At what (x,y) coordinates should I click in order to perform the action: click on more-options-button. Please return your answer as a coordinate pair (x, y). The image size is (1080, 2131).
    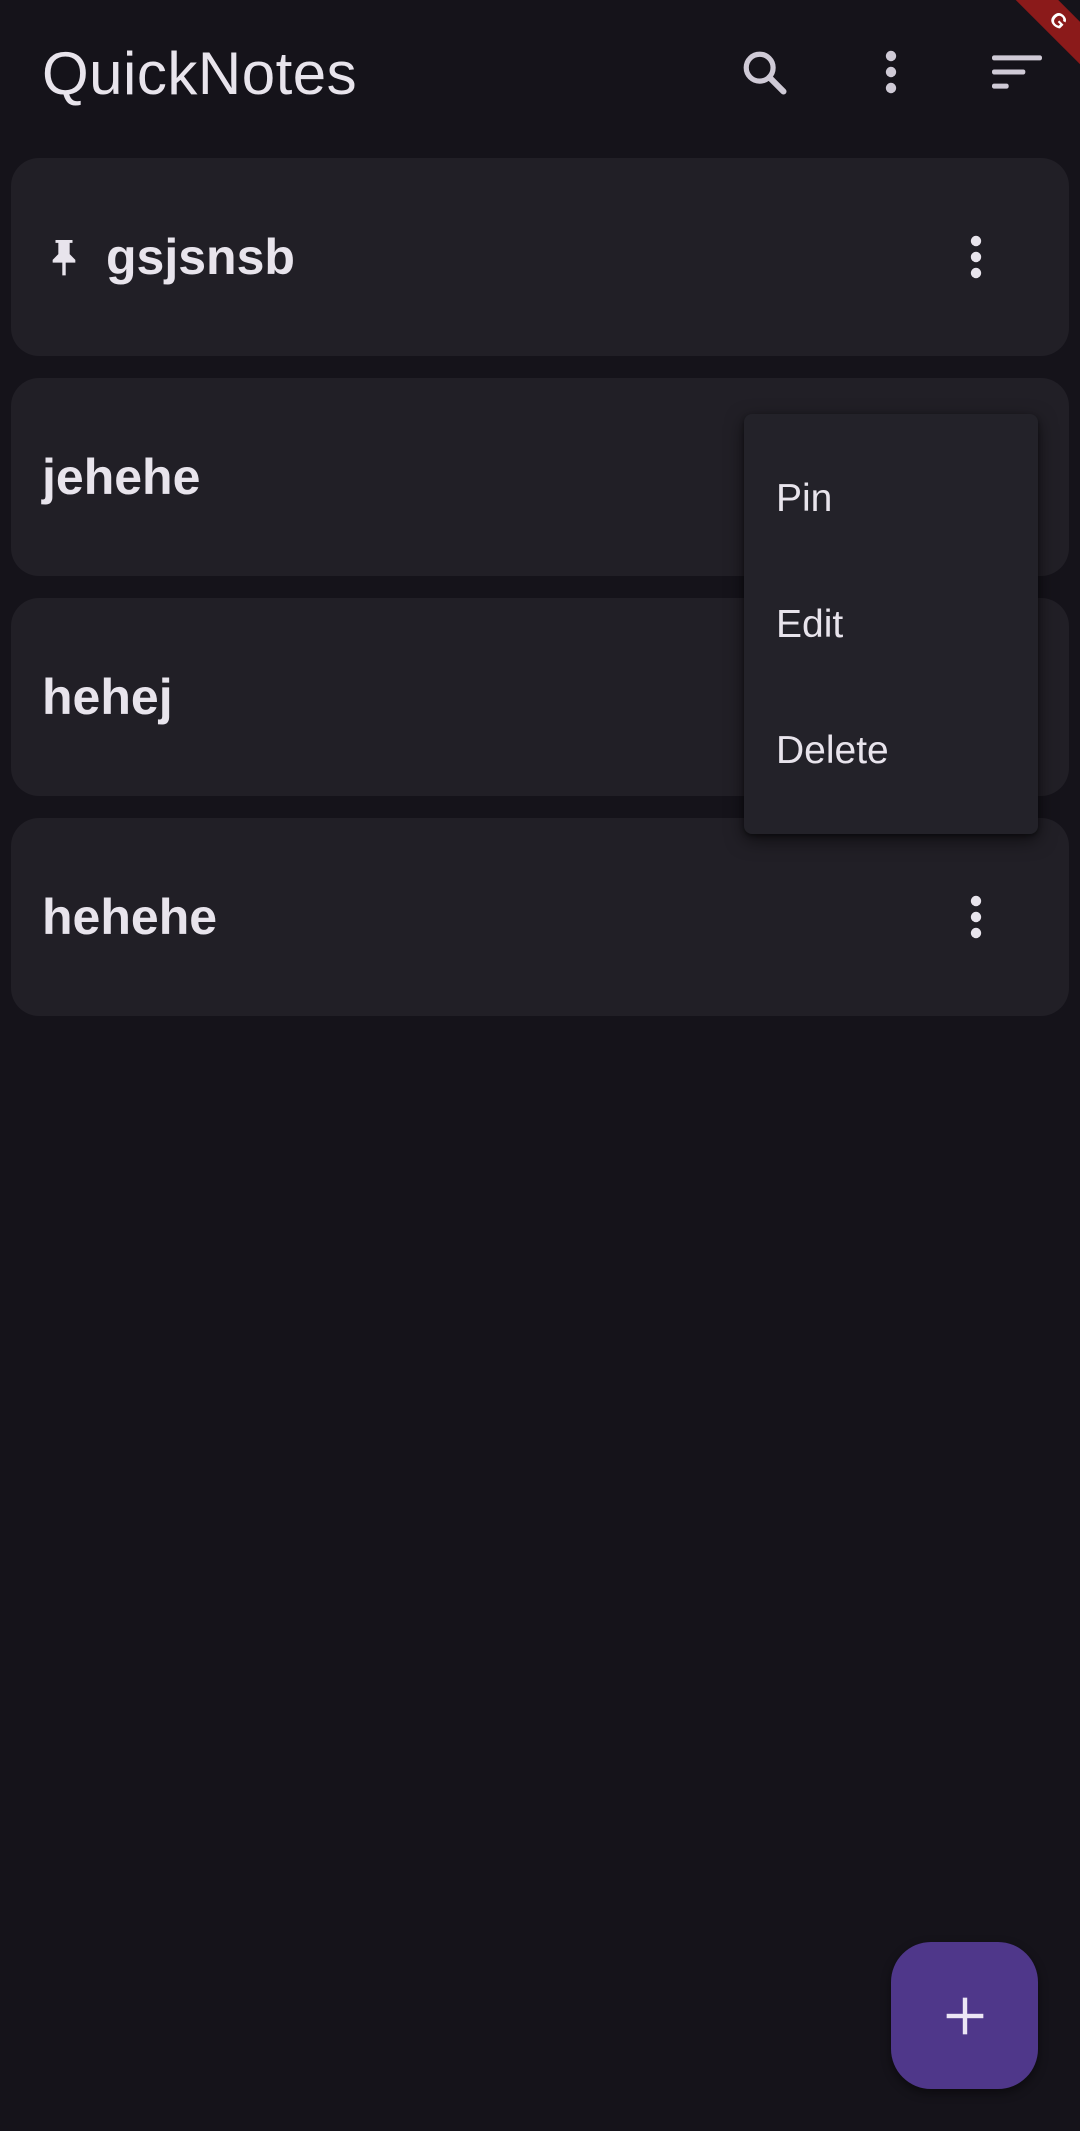
    Looking at the image, I should click on (891, 72).